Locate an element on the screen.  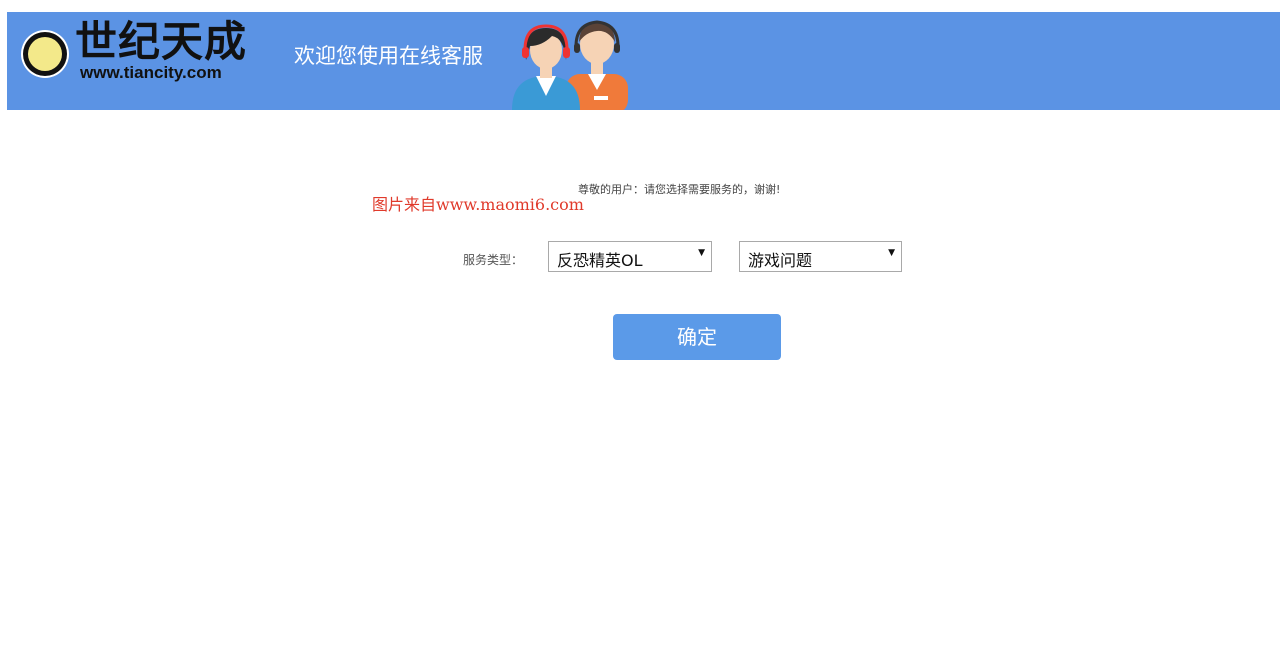
game-select-value: 反恐精英OL is located at coordinates (600, 260).